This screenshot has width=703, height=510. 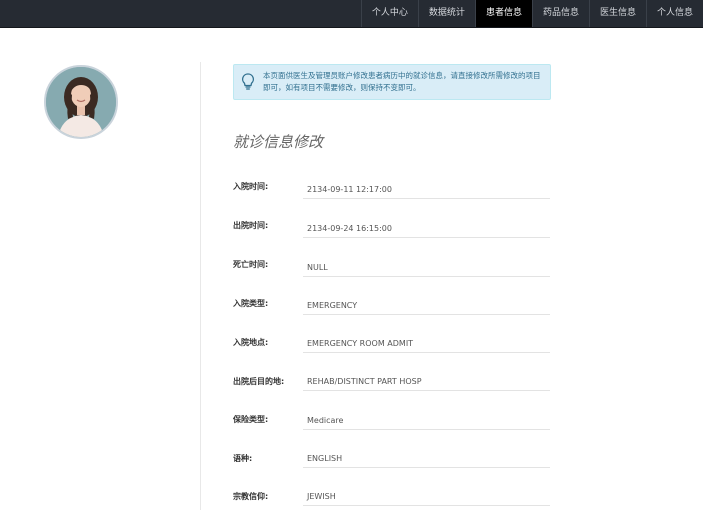 What do you see at coordinates (351, 14) in the screenshot?
I see `top-navbar: 个人中心 数据统计 患者信息 药品信息 医生信息 个人信息` at bounding box center [351, 14].